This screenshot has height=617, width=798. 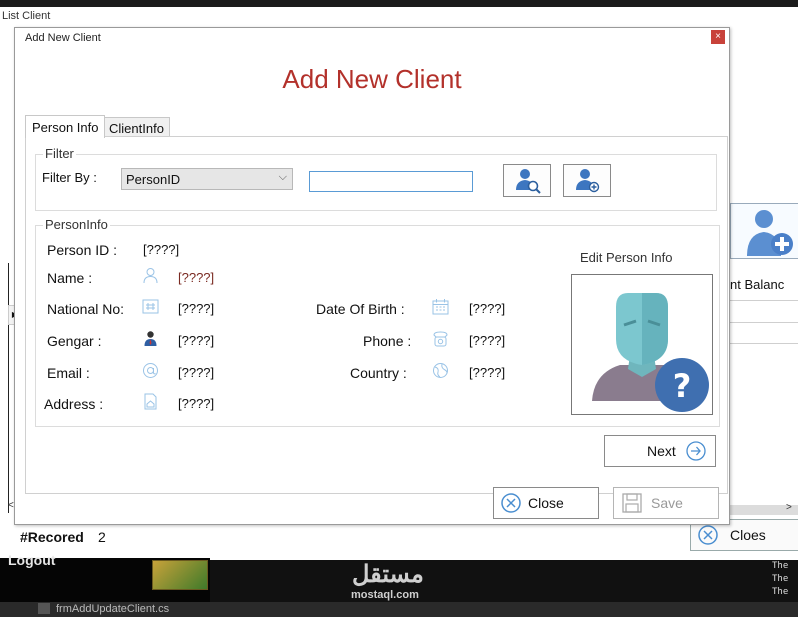 I want to click on next-button-label: Next, so click(x=661, y=451).